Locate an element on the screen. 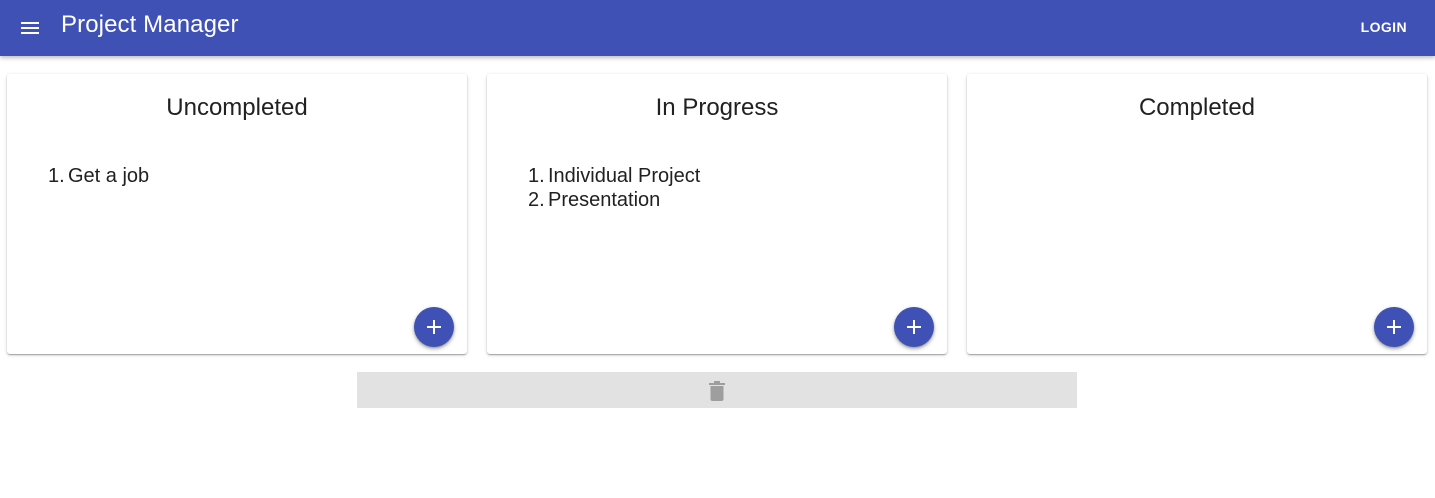 This screenshot has width=1435, height=498. task-list: 1. Individual Project 2. Presentation is located at coordinates (614, 188).